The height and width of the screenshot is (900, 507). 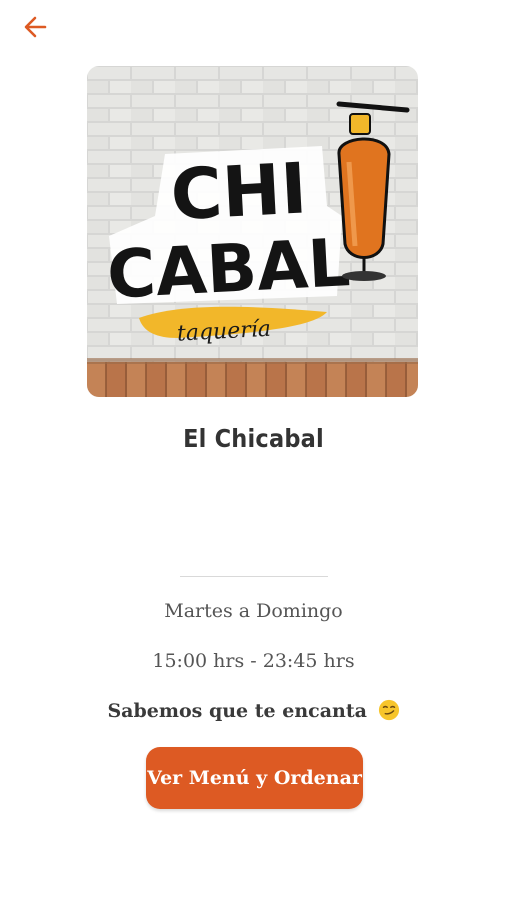 What do you see at coordinates (388, 710) in the screenshot?
I see `smirking-face-emoji-icon` at bounding box center [388, 710].